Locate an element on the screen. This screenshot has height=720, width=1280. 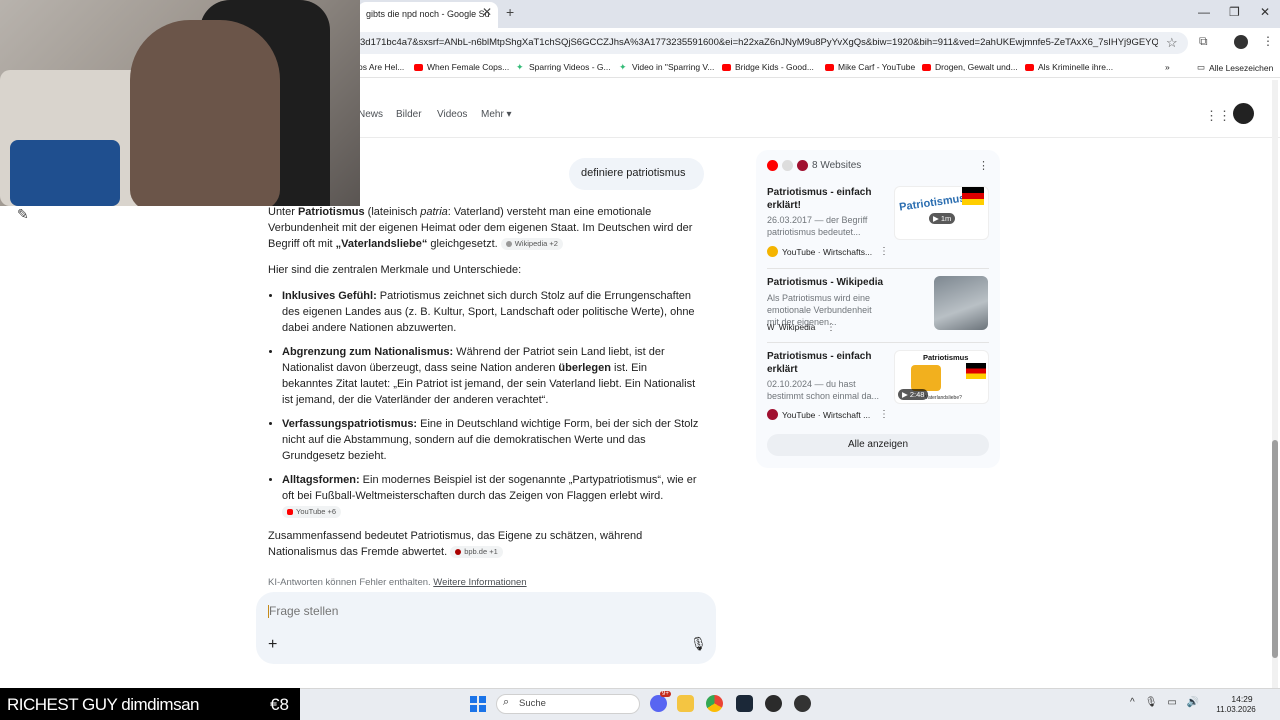
app-icon is located at coordinates (773, 703).